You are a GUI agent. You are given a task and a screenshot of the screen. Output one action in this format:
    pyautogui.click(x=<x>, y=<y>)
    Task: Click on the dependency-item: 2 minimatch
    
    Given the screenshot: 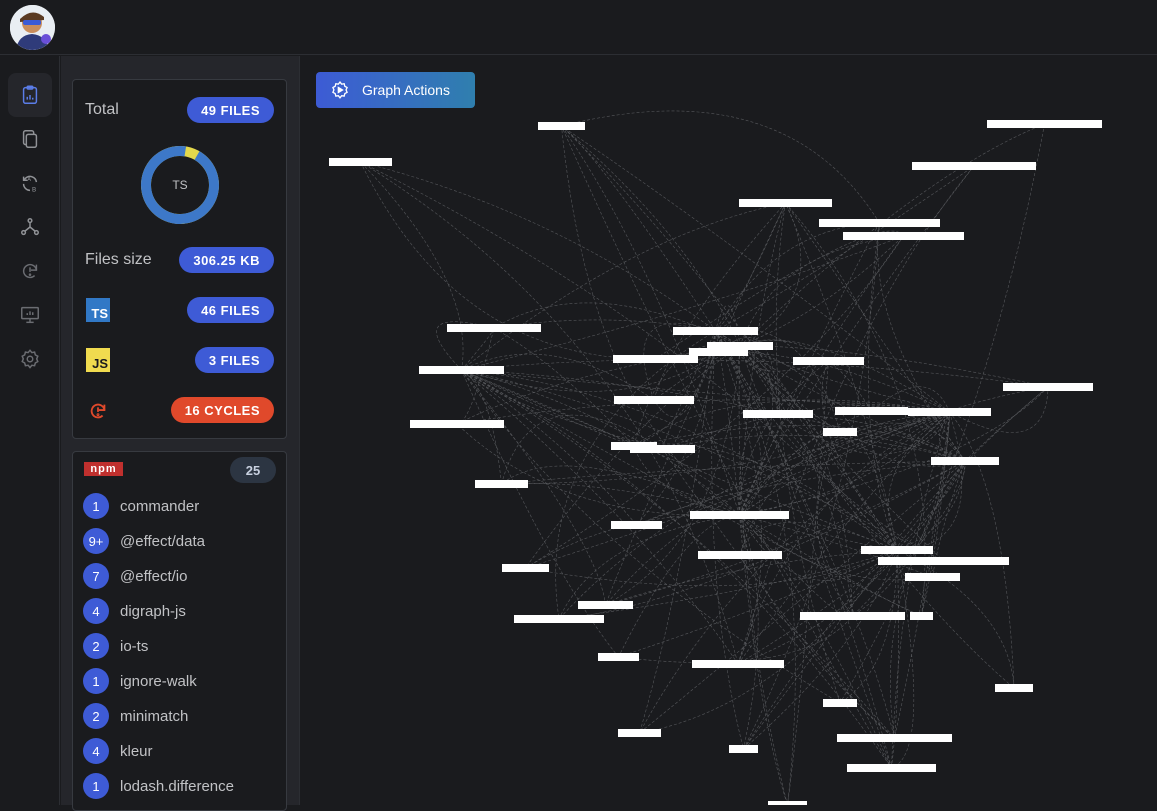 What is the action you would take?
    pyautogui.click(x=135, y=716)
    